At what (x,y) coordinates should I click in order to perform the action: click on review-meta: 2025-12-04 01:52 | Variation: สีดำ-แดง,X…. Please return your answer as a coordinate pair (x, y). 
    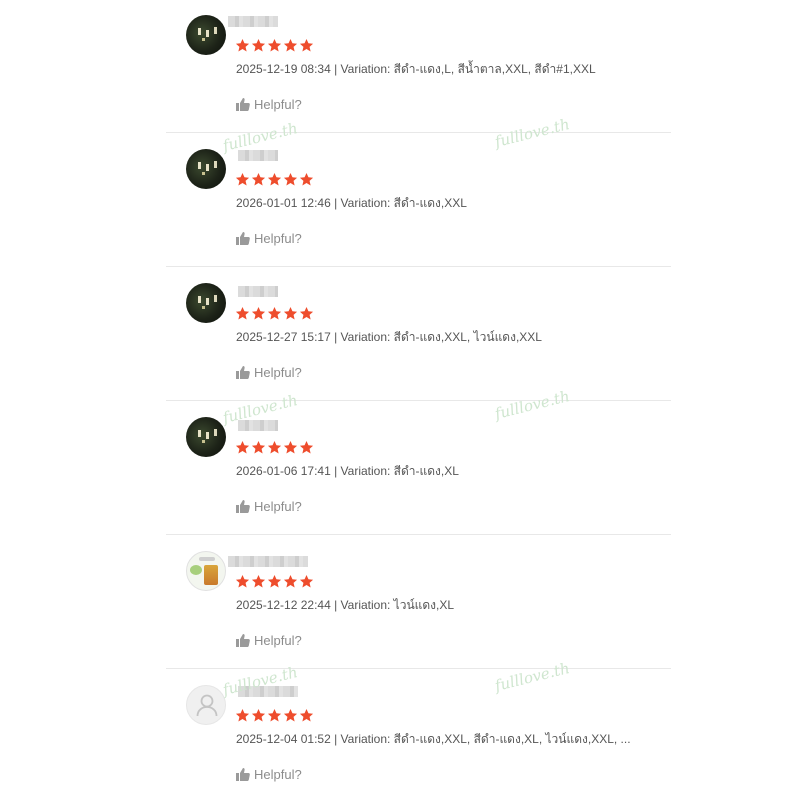
    Looking at the image, I should click on (433, 739).